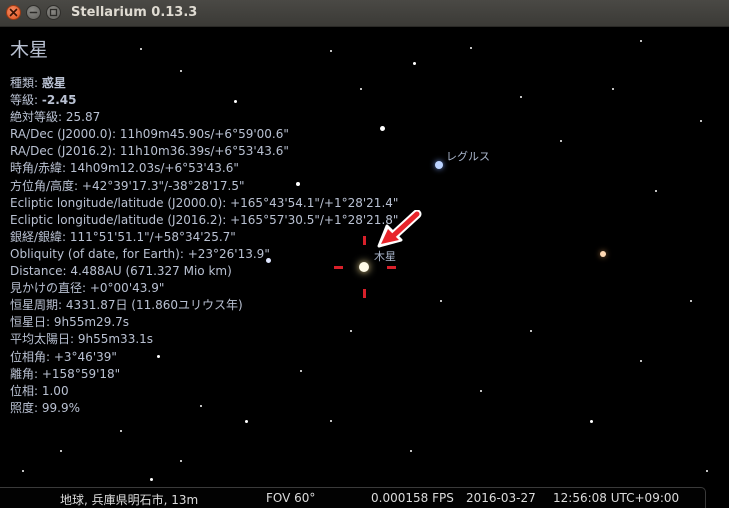  I want to click on info-line: 位相角: +3°46'39", so click(204, 357).